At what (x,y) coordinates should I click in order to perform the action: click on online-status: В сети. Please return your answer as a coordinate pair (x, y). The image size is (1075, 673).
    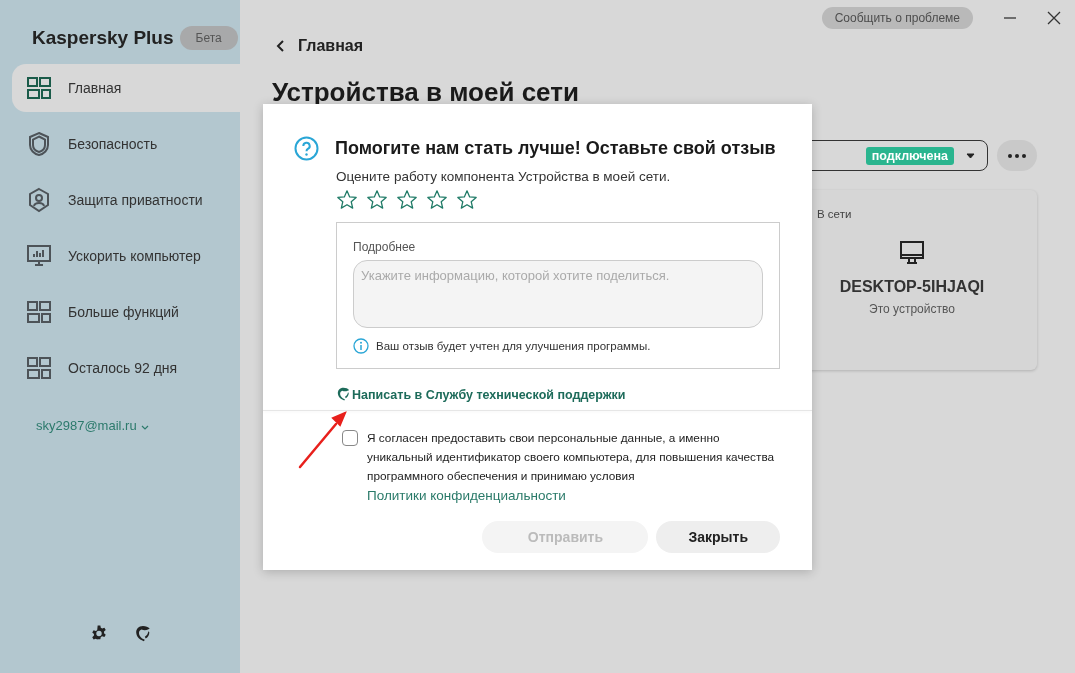
    Looking at the image, I should click on (834, 214).